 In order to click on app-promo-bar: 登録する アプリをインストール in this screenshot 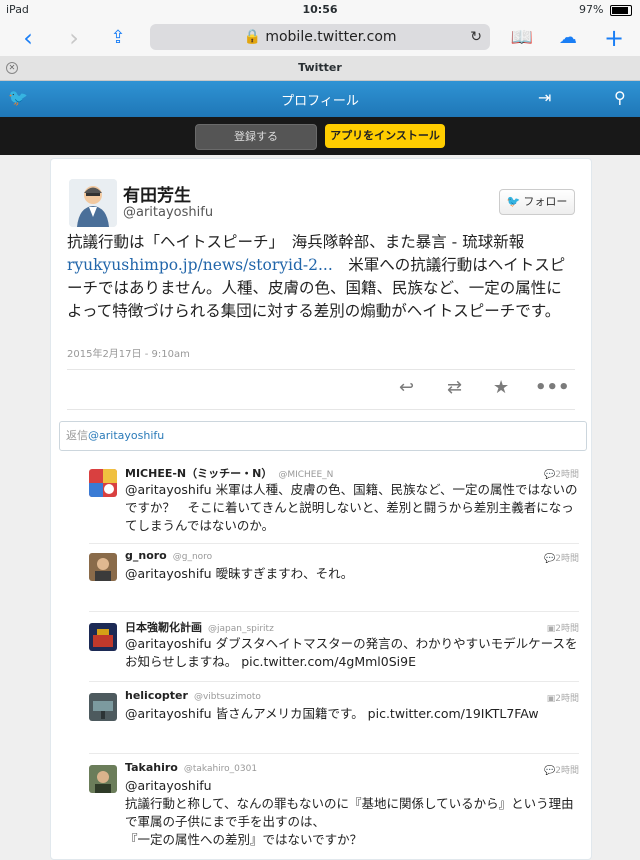, I will do `click(320, 136)`.